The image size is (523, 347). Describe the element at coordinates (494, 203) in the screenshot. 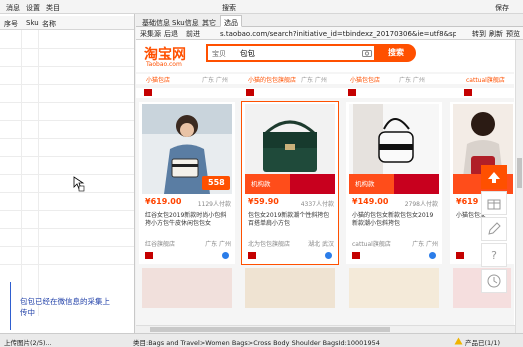

I see `gift-icon` at that location.